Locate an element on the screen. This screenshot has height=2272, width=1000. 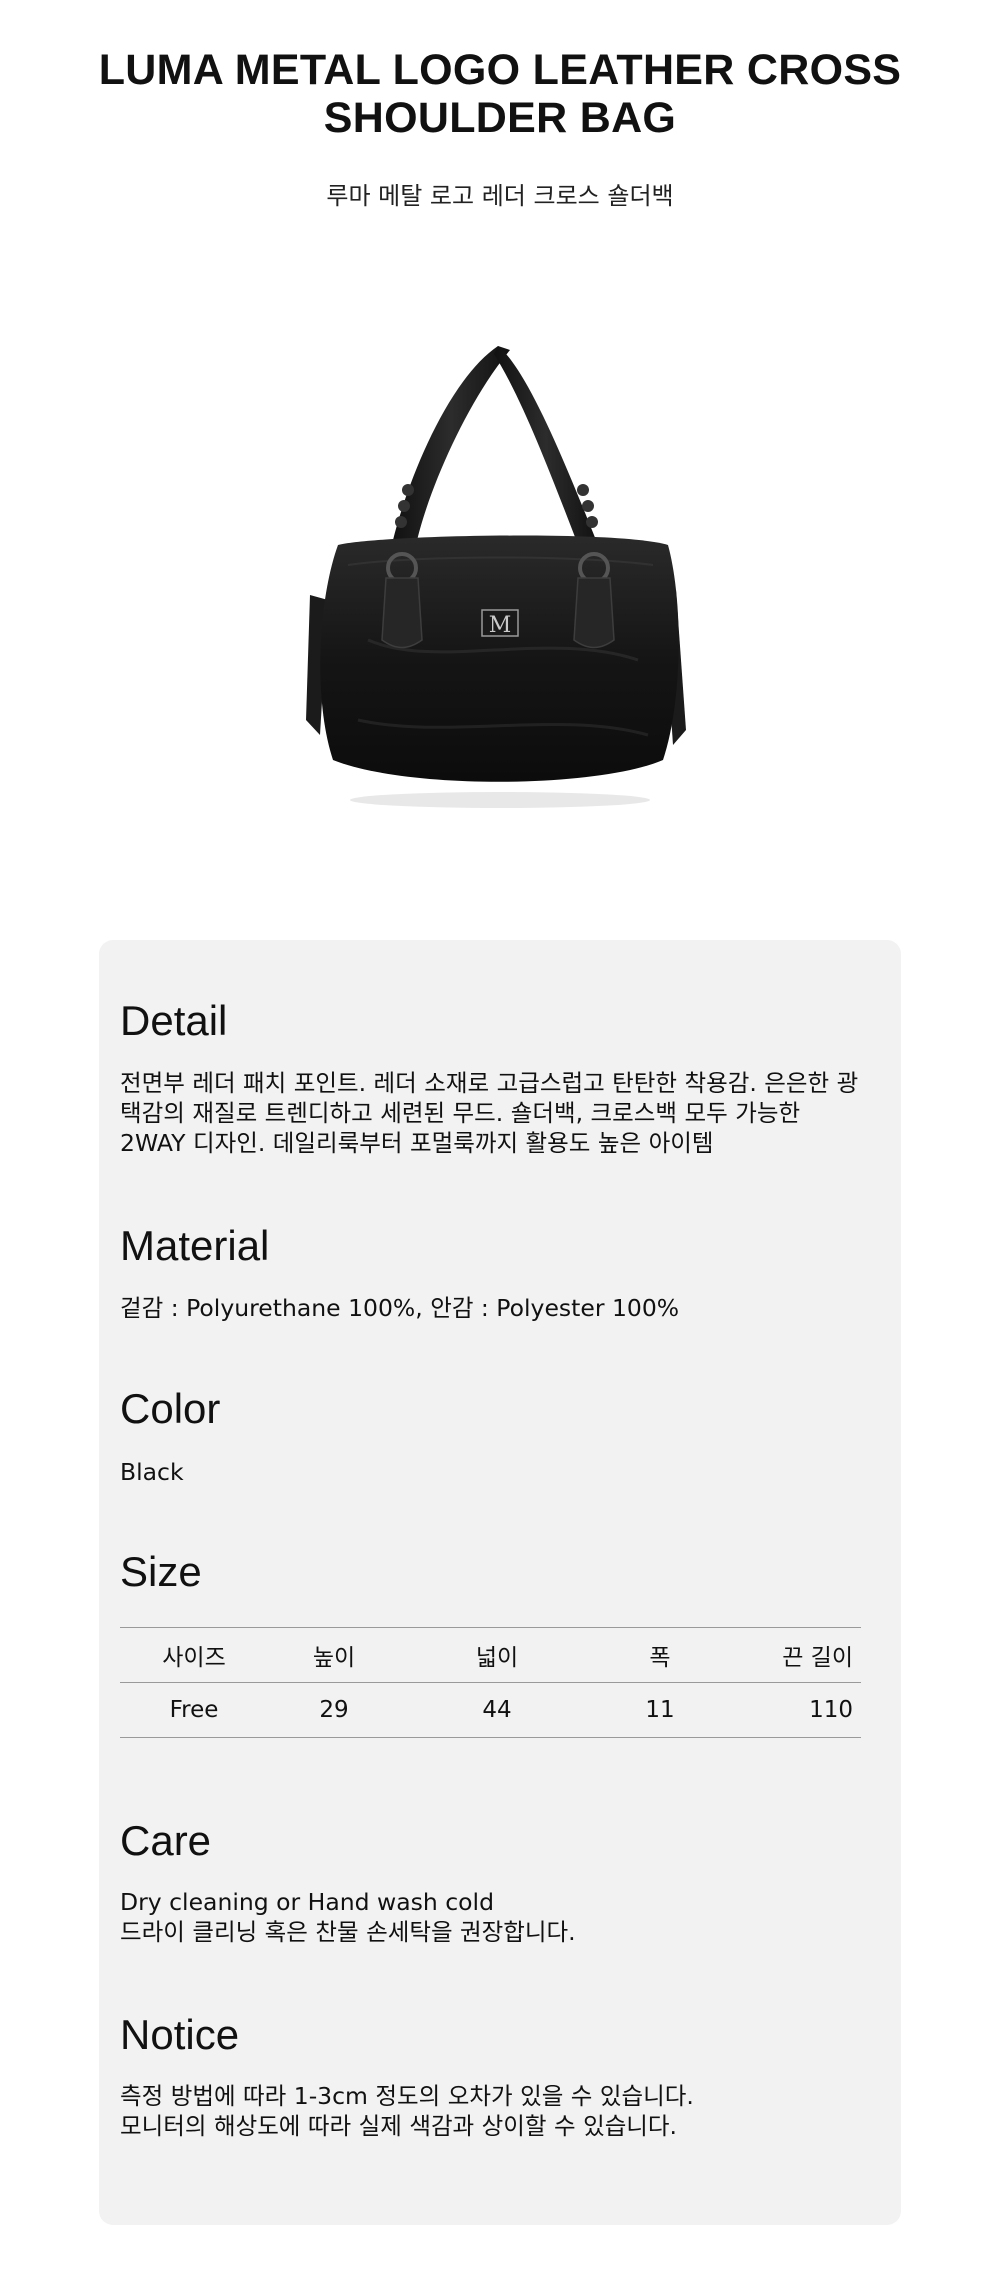
size-cell: 110 is located at coordinates (831, 1710).